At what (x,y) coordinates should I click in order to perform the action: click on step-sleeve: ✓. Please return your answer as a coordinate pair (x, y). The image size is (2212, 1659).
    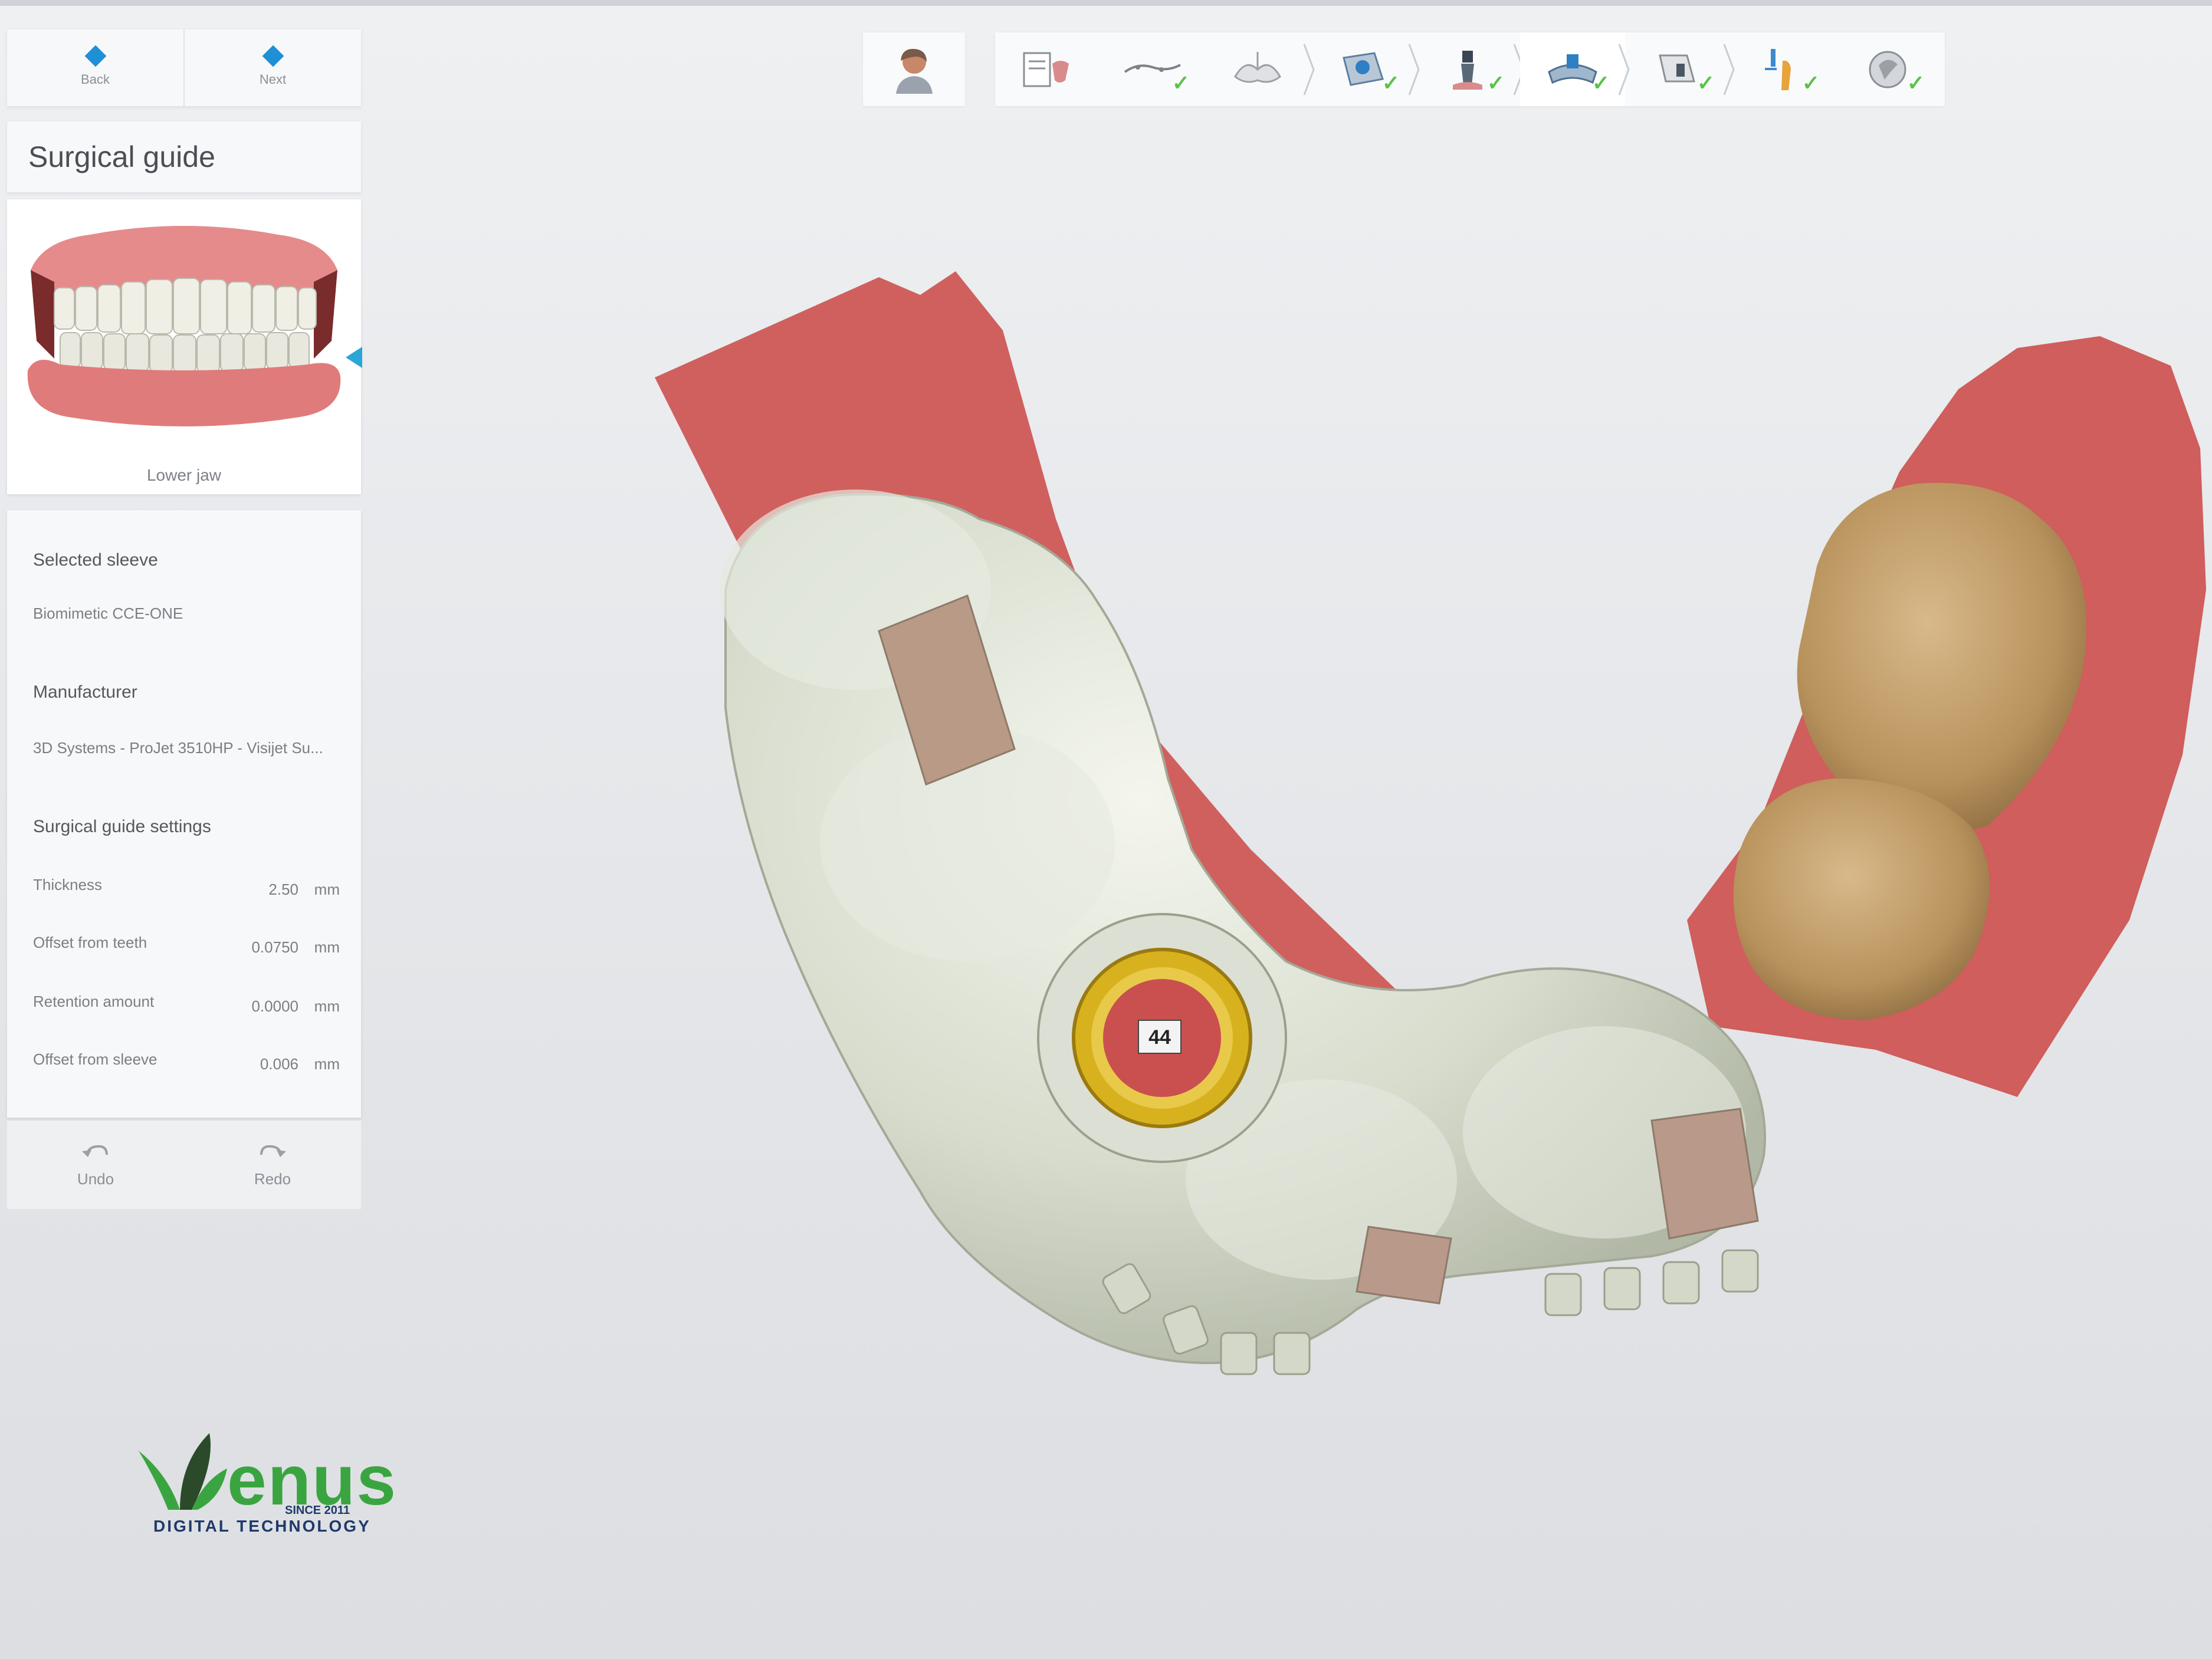
    Looking at the image, I should click on (1680, 69).